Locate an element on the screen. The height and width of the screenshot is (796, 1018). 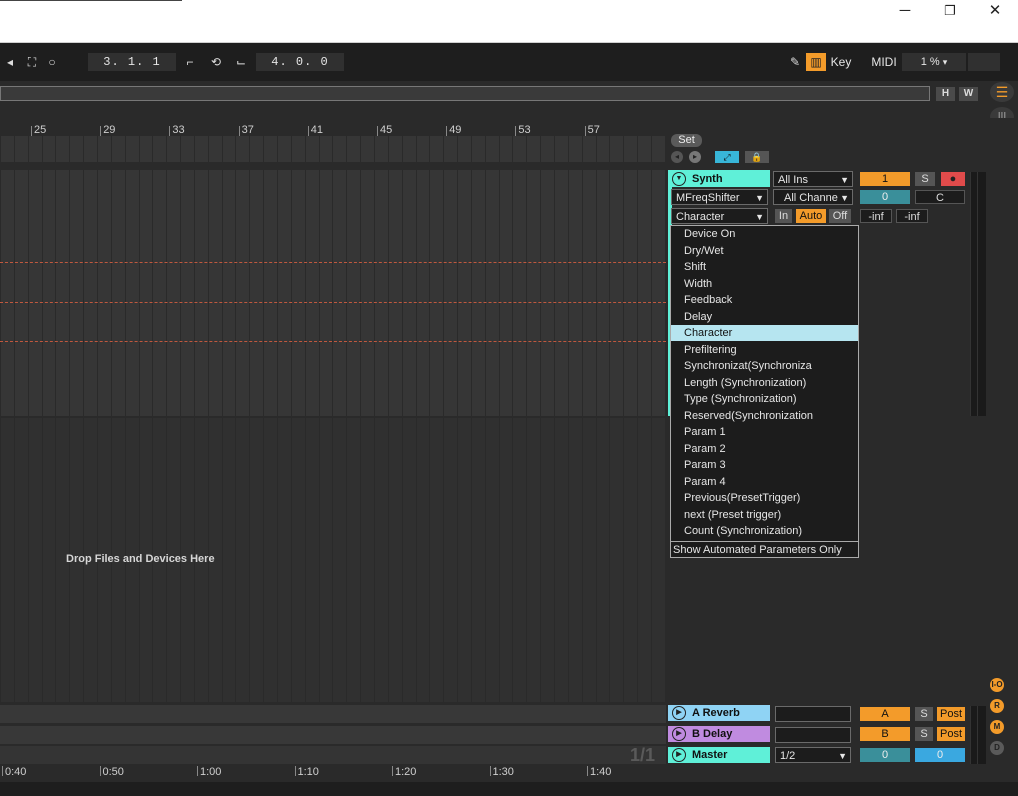
master-track-title: ▶ Master is located at coordinates (719, 755).